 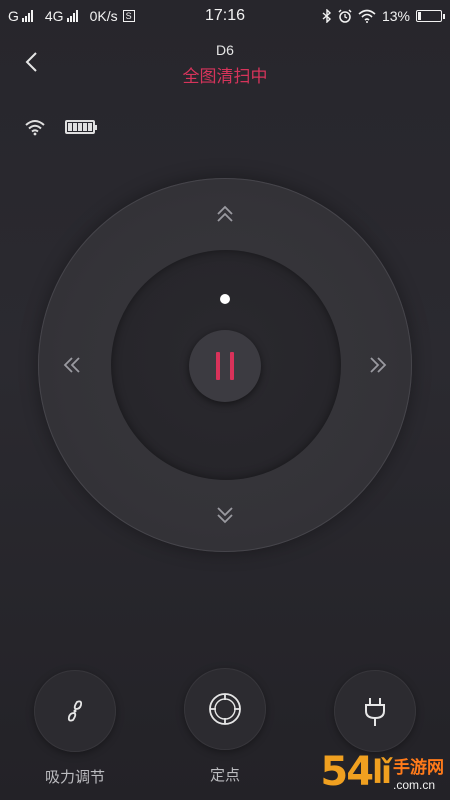 I want to click on turn-left-button, so click(x=73, y=367).